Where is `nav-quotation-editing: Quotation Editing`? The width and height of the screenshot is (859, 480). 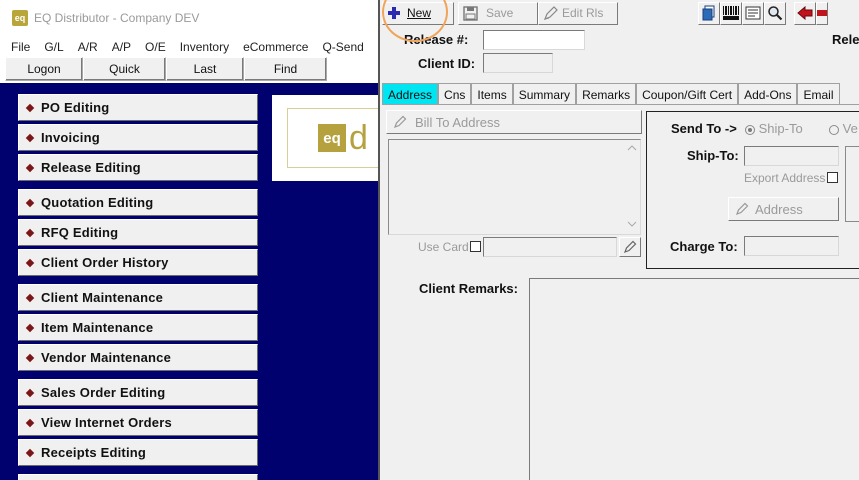 nav-quotation-editing: Quotation Editing is located at coordinates (138, 202).